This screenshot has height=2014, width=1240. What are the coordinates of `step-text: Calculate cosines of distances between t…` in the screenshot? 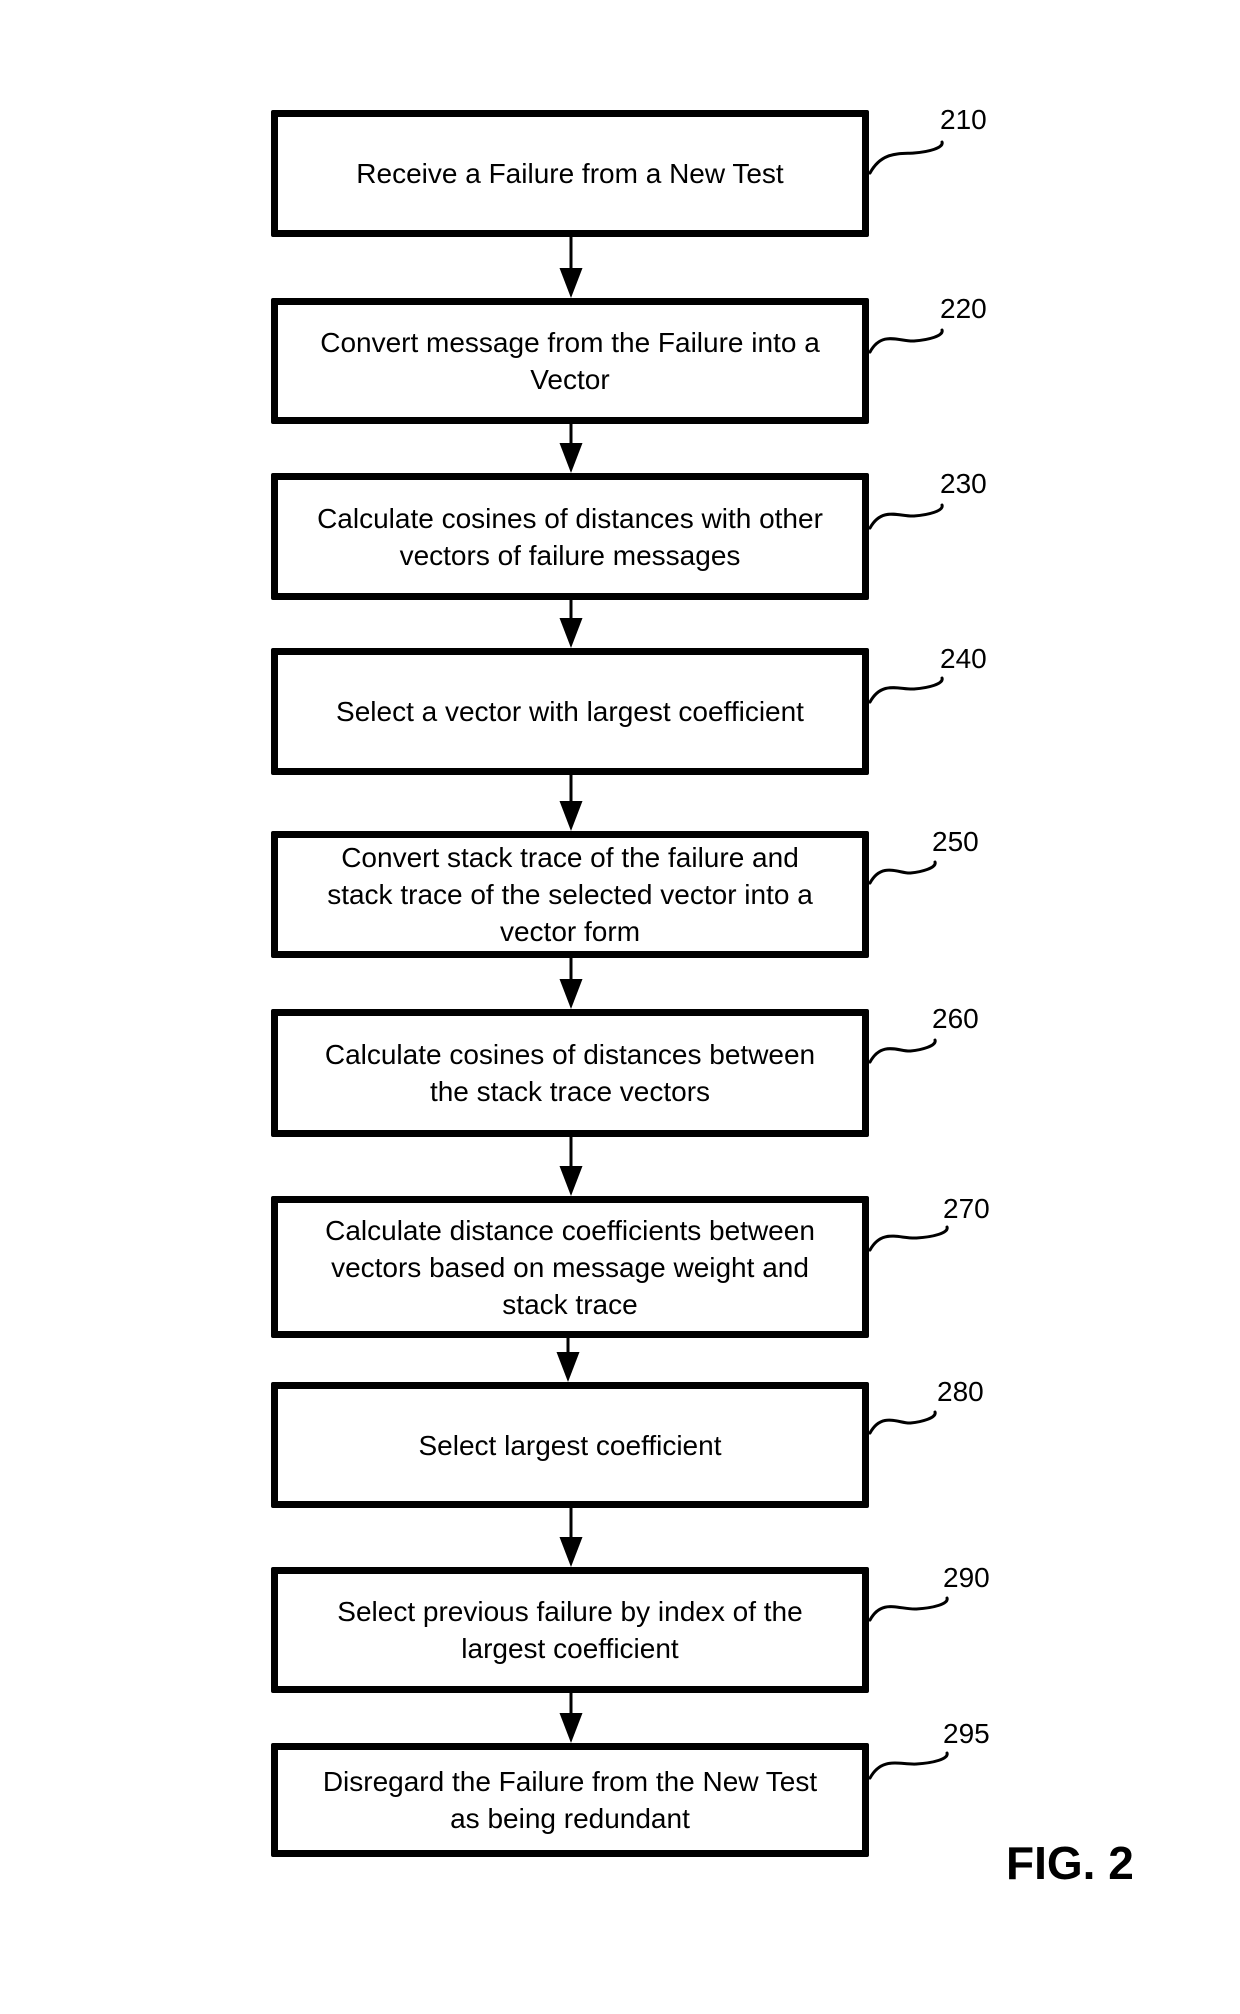 It's located at (570, 1073).